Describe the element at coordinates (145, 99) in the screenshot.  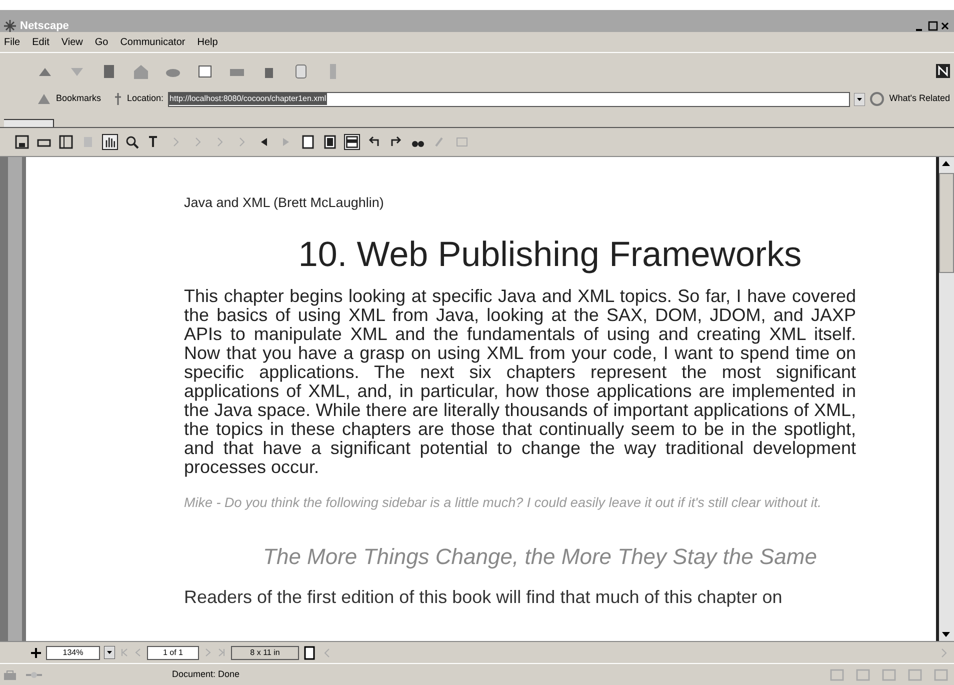
I see `location-label: Location:` at that location.